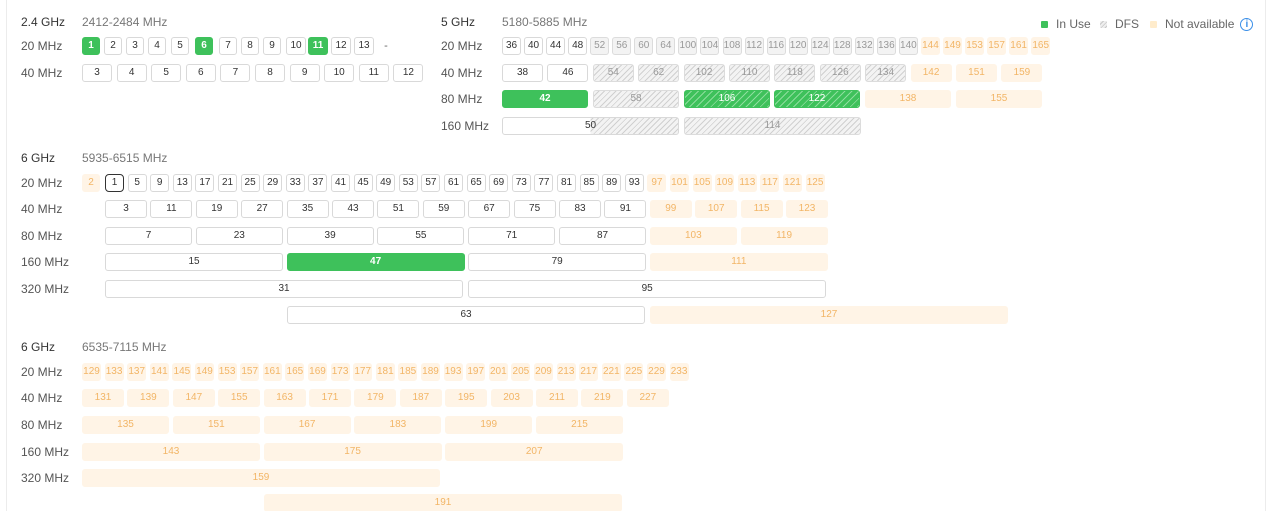  Describe the element at coordinates (453, 183) in the screenshot. I see `channel-61-button: 61` at that location.